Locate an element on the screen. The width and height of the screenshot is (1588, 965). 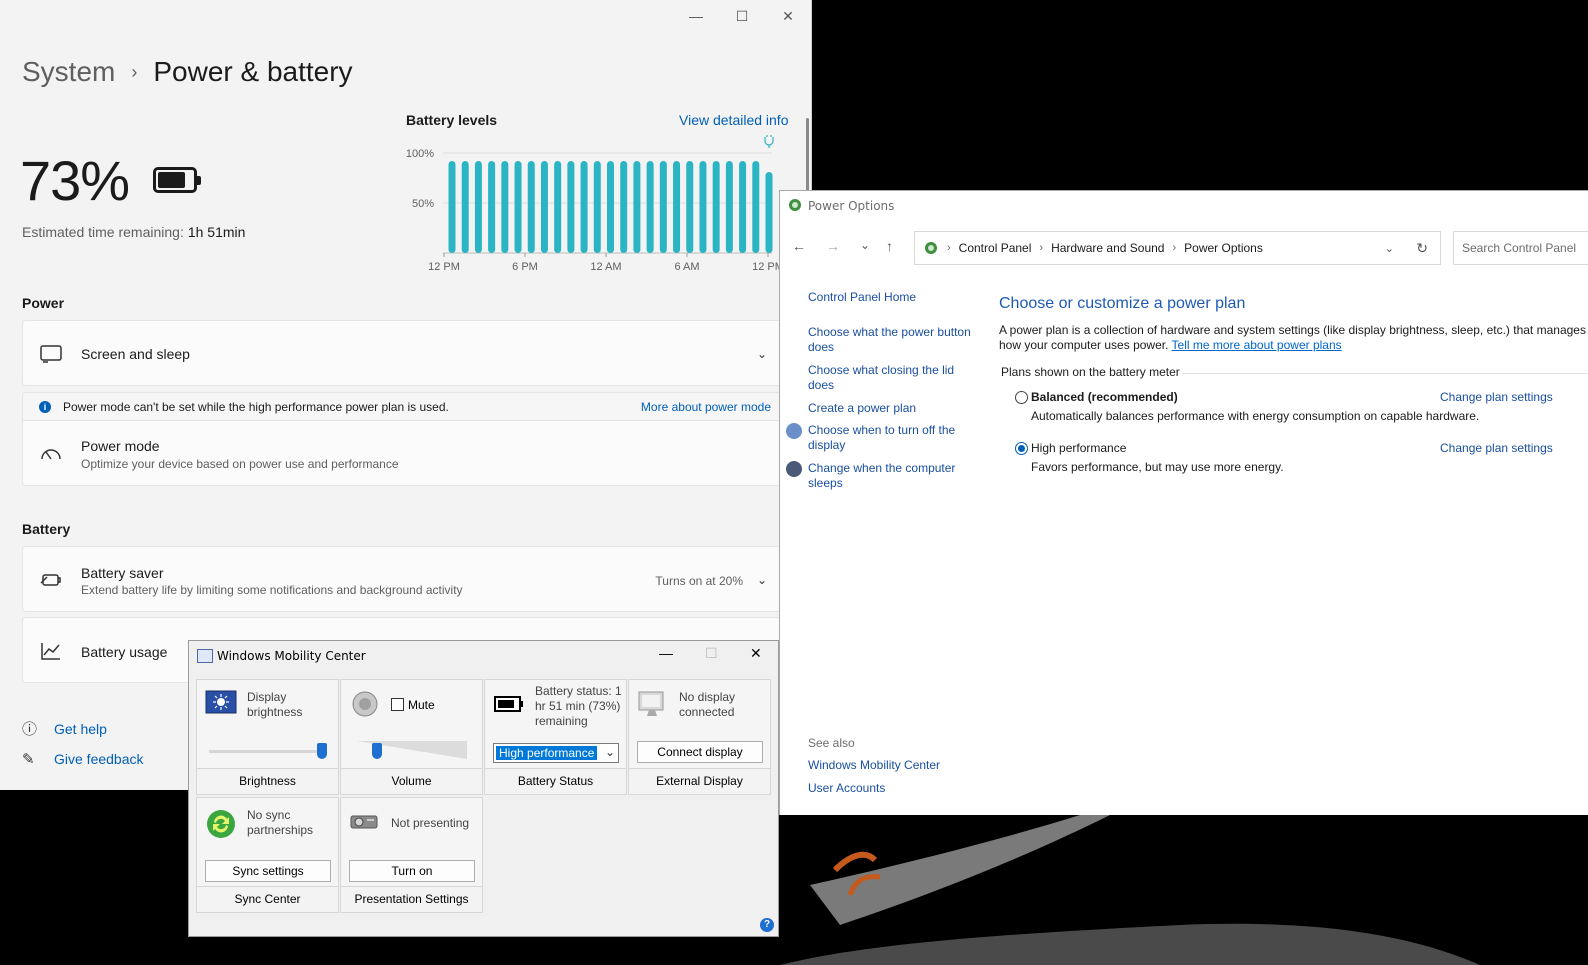
divider is located at coordinates (1385, 373).